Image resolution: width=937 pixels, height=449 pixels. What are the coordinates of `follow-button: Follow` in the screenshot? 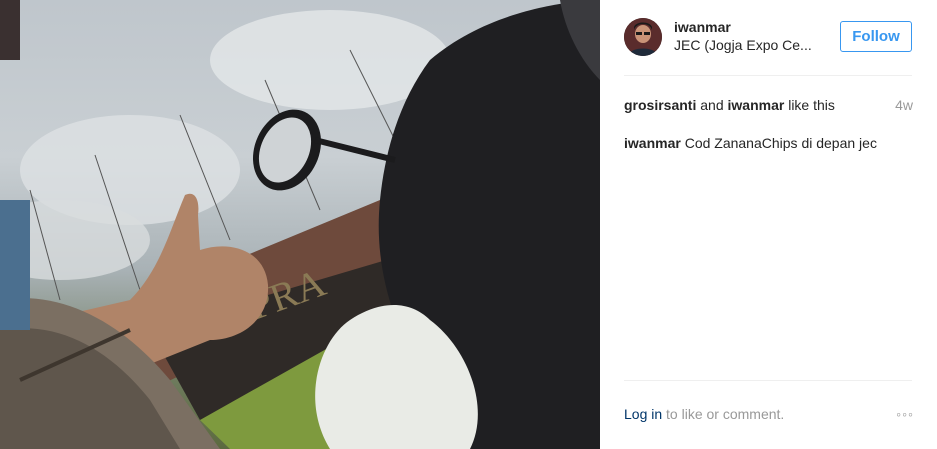 It's located at (876, 36).